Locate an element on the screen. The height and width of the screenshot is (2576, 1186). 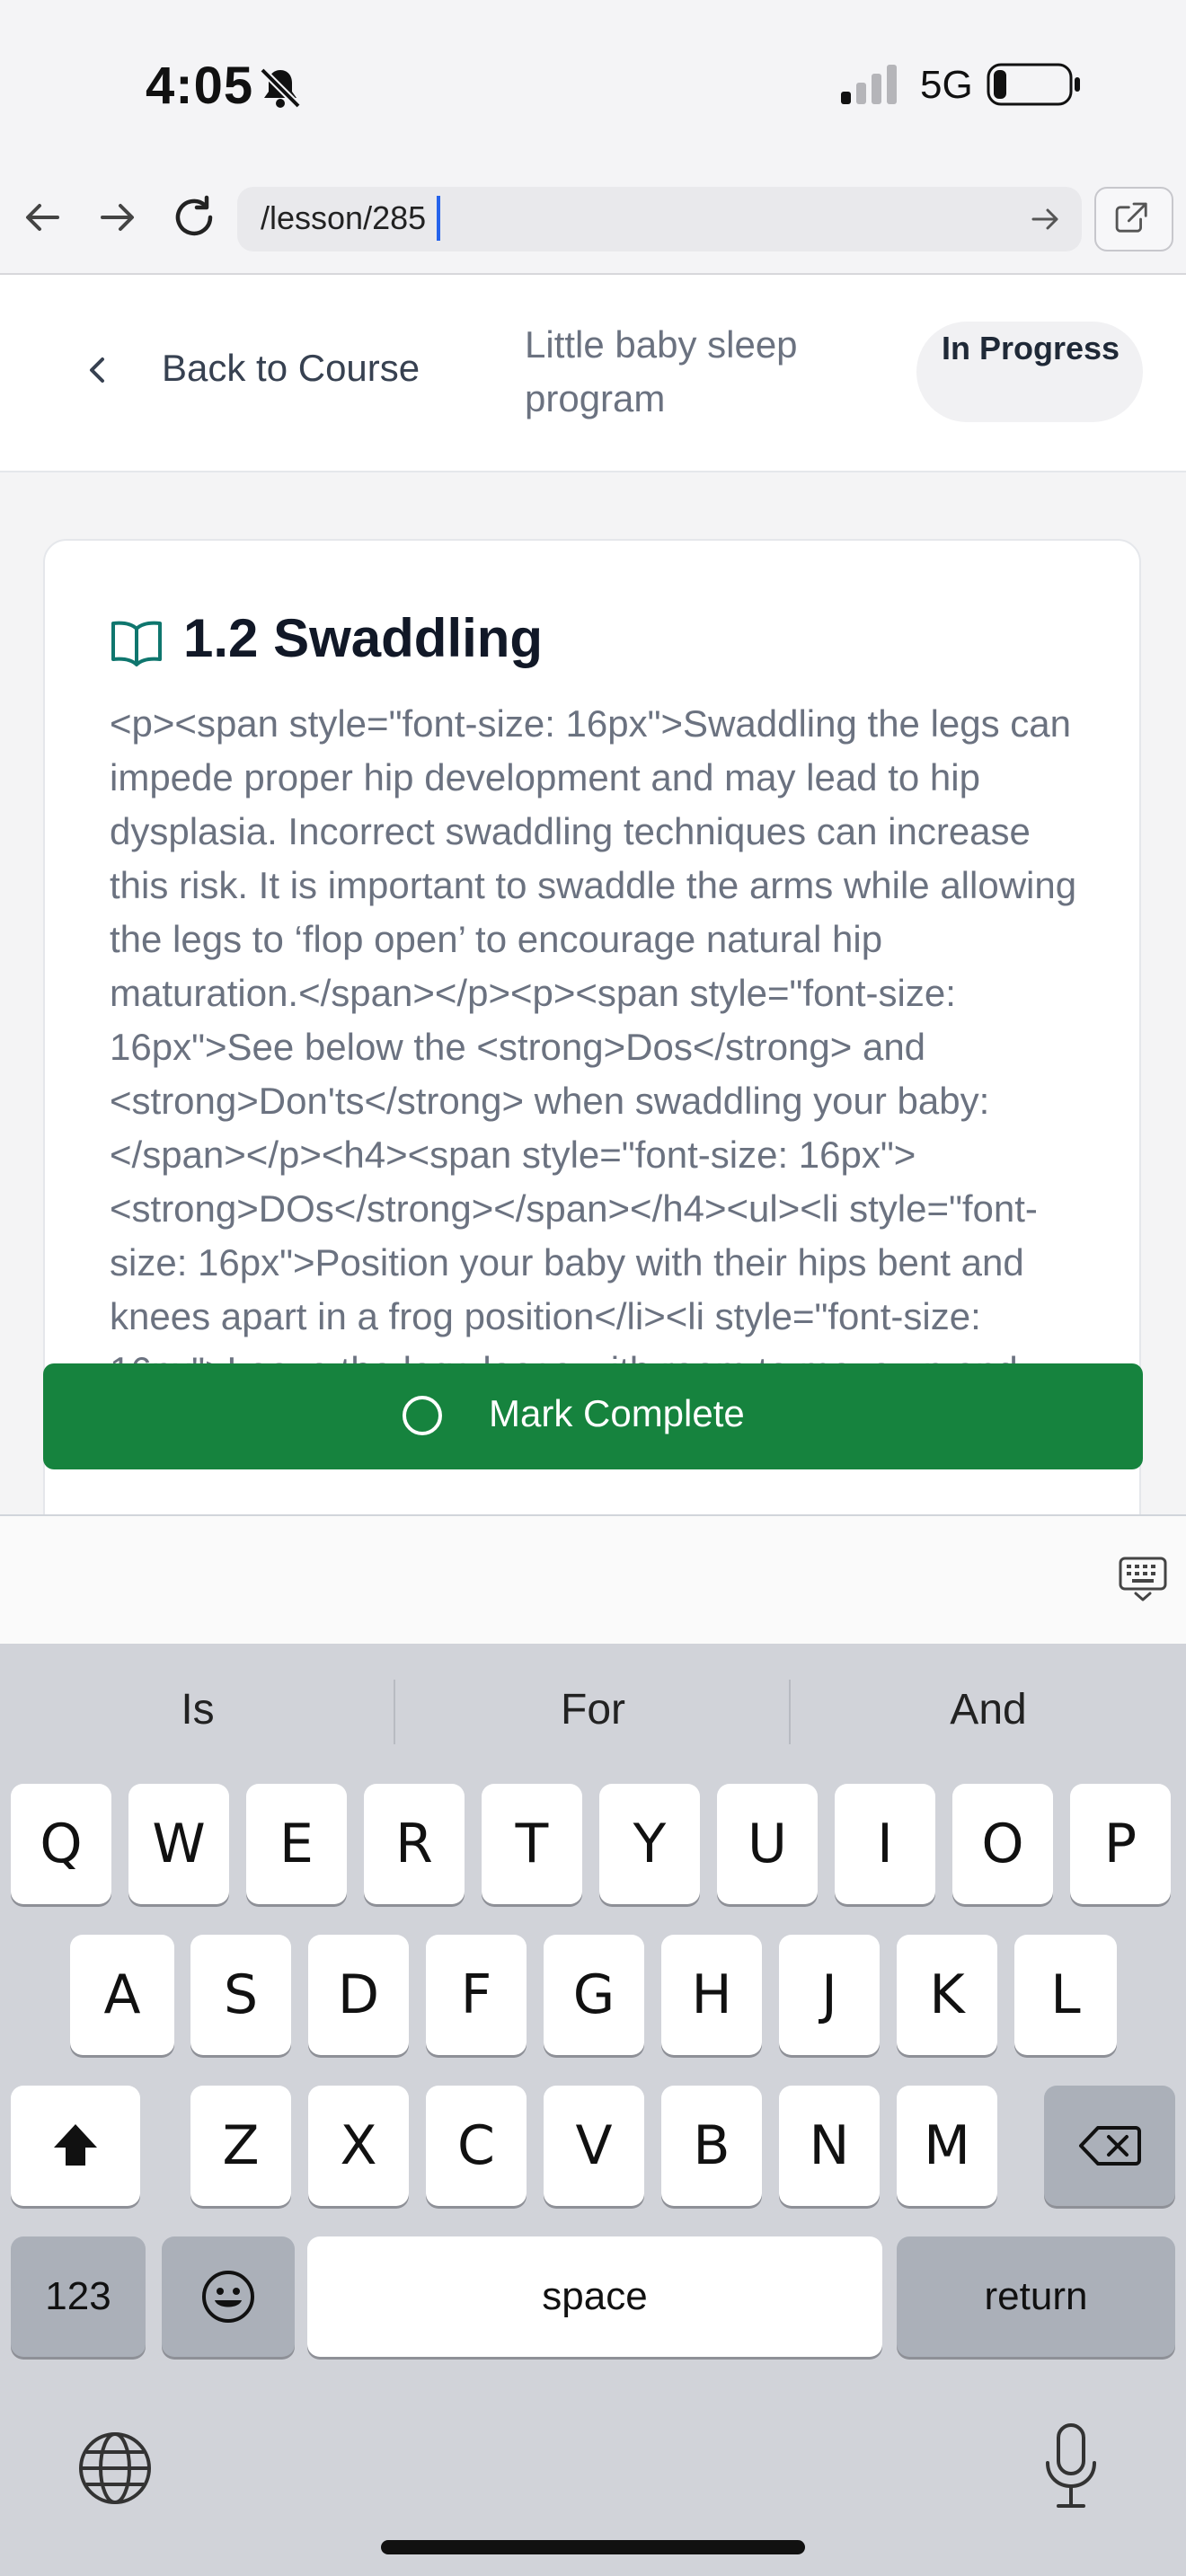
chevron-left-icon is located at coordinates (97, 370).